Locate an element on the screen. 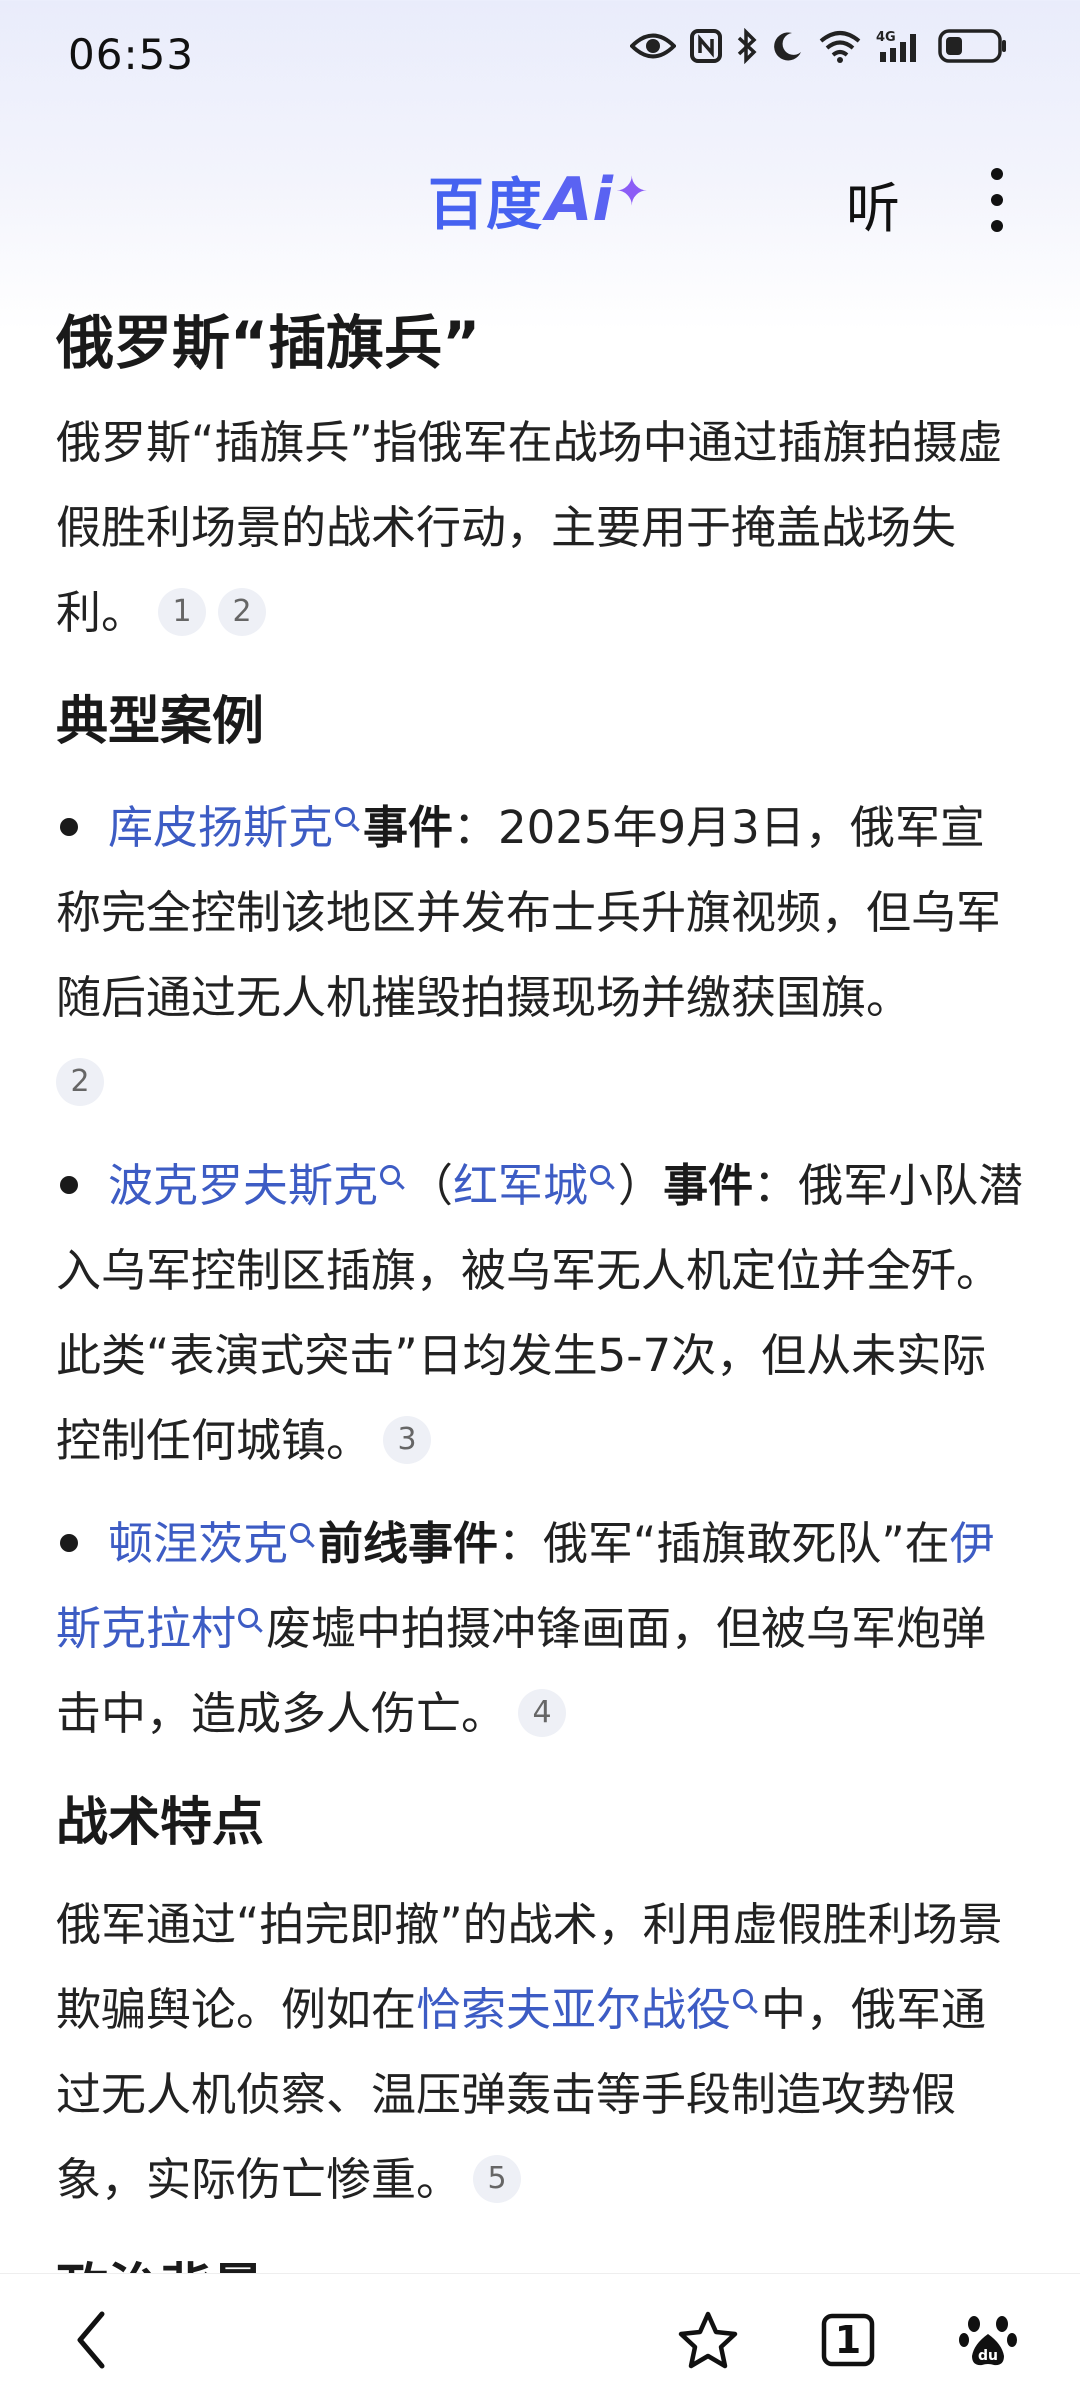 The width and height of the screenshot is (1080, 2404). citation-badge: 5 is located at coordinates (497, 2179).